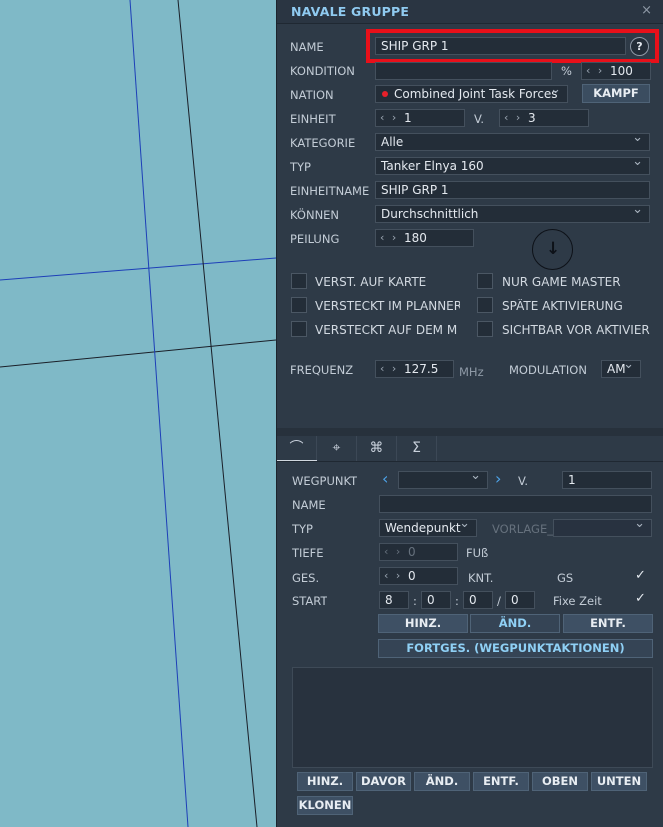 The width and height of the screenshot is (663, 827). Describe the element at coordinates (602, 528) in the screenshot. I see `template-select` at that location.